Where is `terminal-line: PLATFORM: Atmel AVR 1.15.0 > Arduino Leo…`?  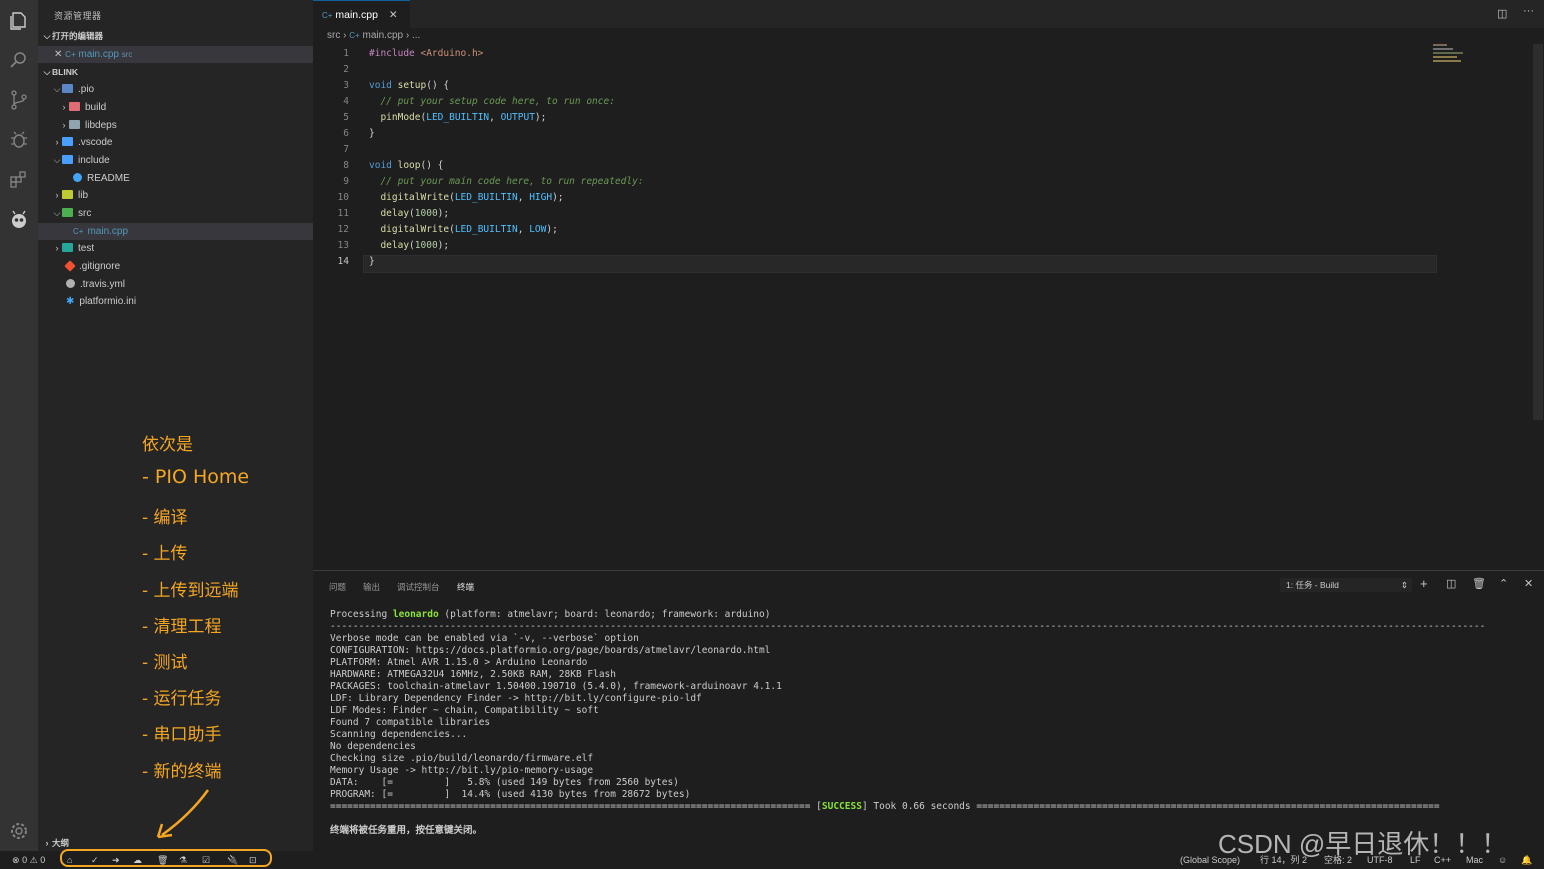
terminal-line: PLATFORM: Atmel AVR 1.15.0 > Arduino Leo… is located at coordinates (459, 662).